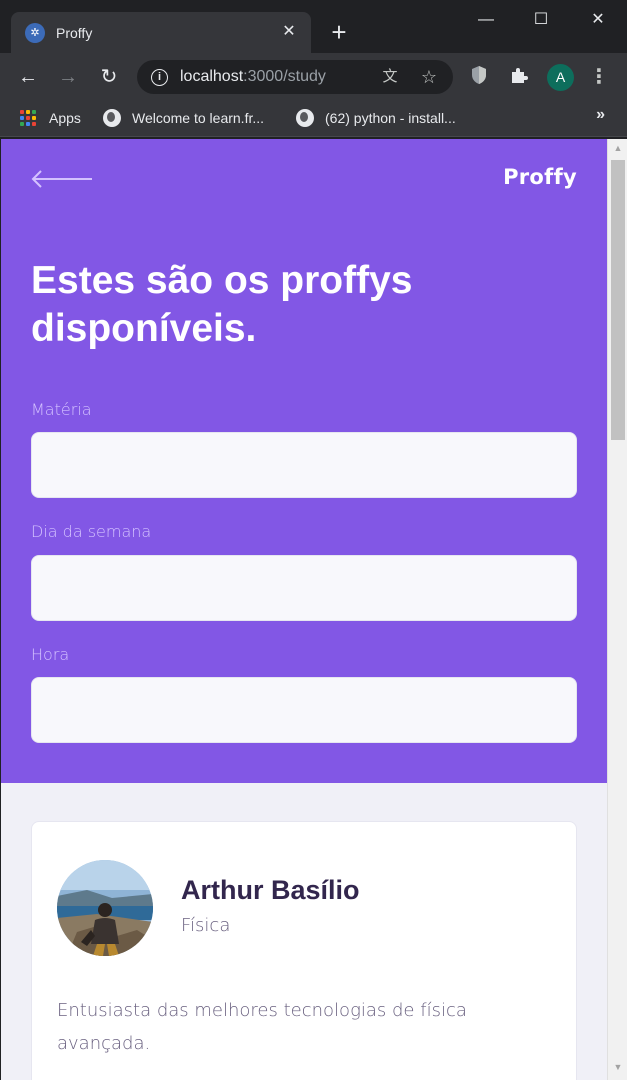  Describe the element at coordinates (617, 150) in the screenshot. I see `scroll-up-arrow-icon: ▲` at that location.